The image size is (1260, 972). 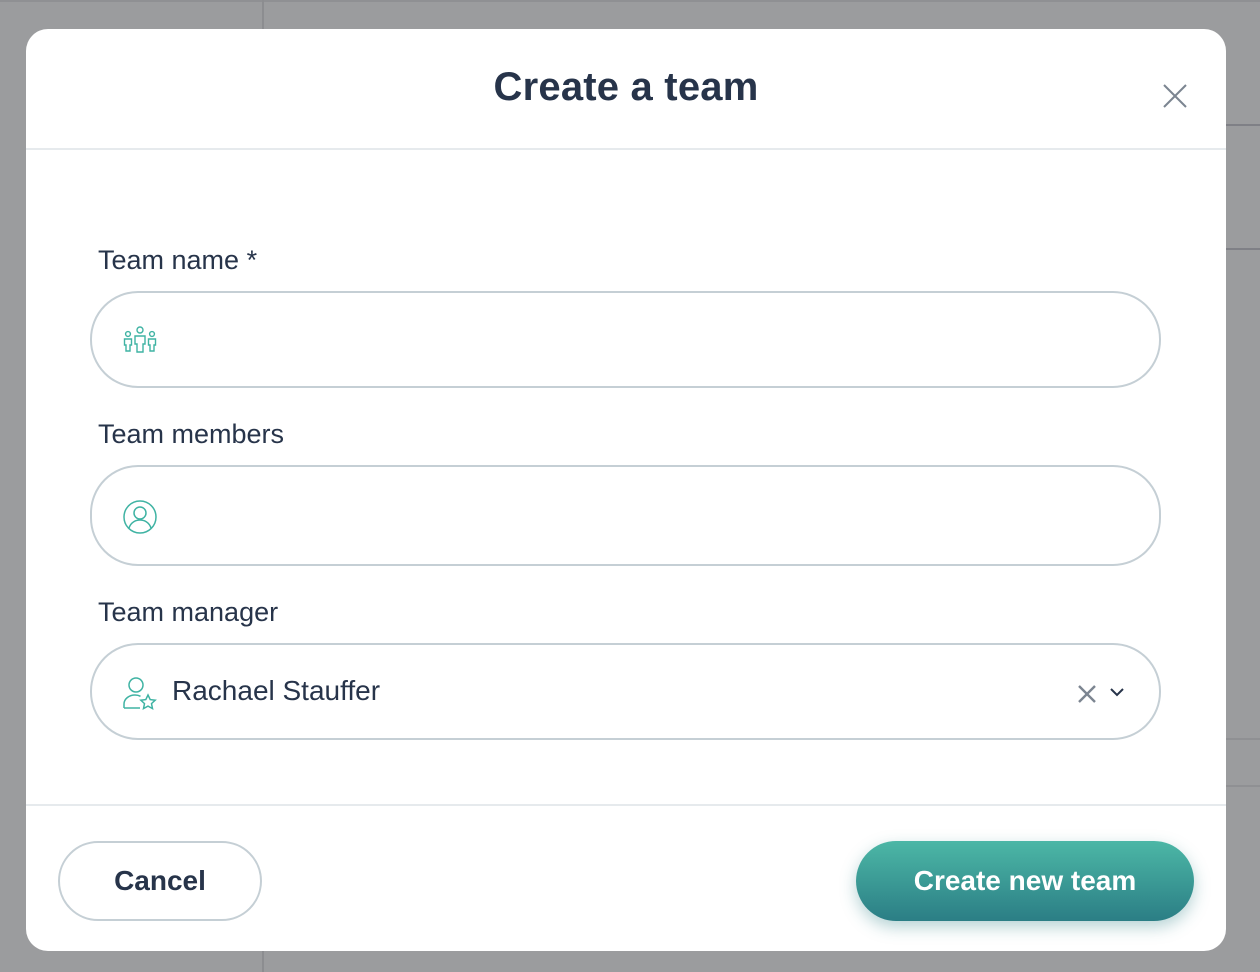 What do you see at coordinates (140, 695) in the screenshot?
I see `user-star-icon` at bounding box center [140, 695].